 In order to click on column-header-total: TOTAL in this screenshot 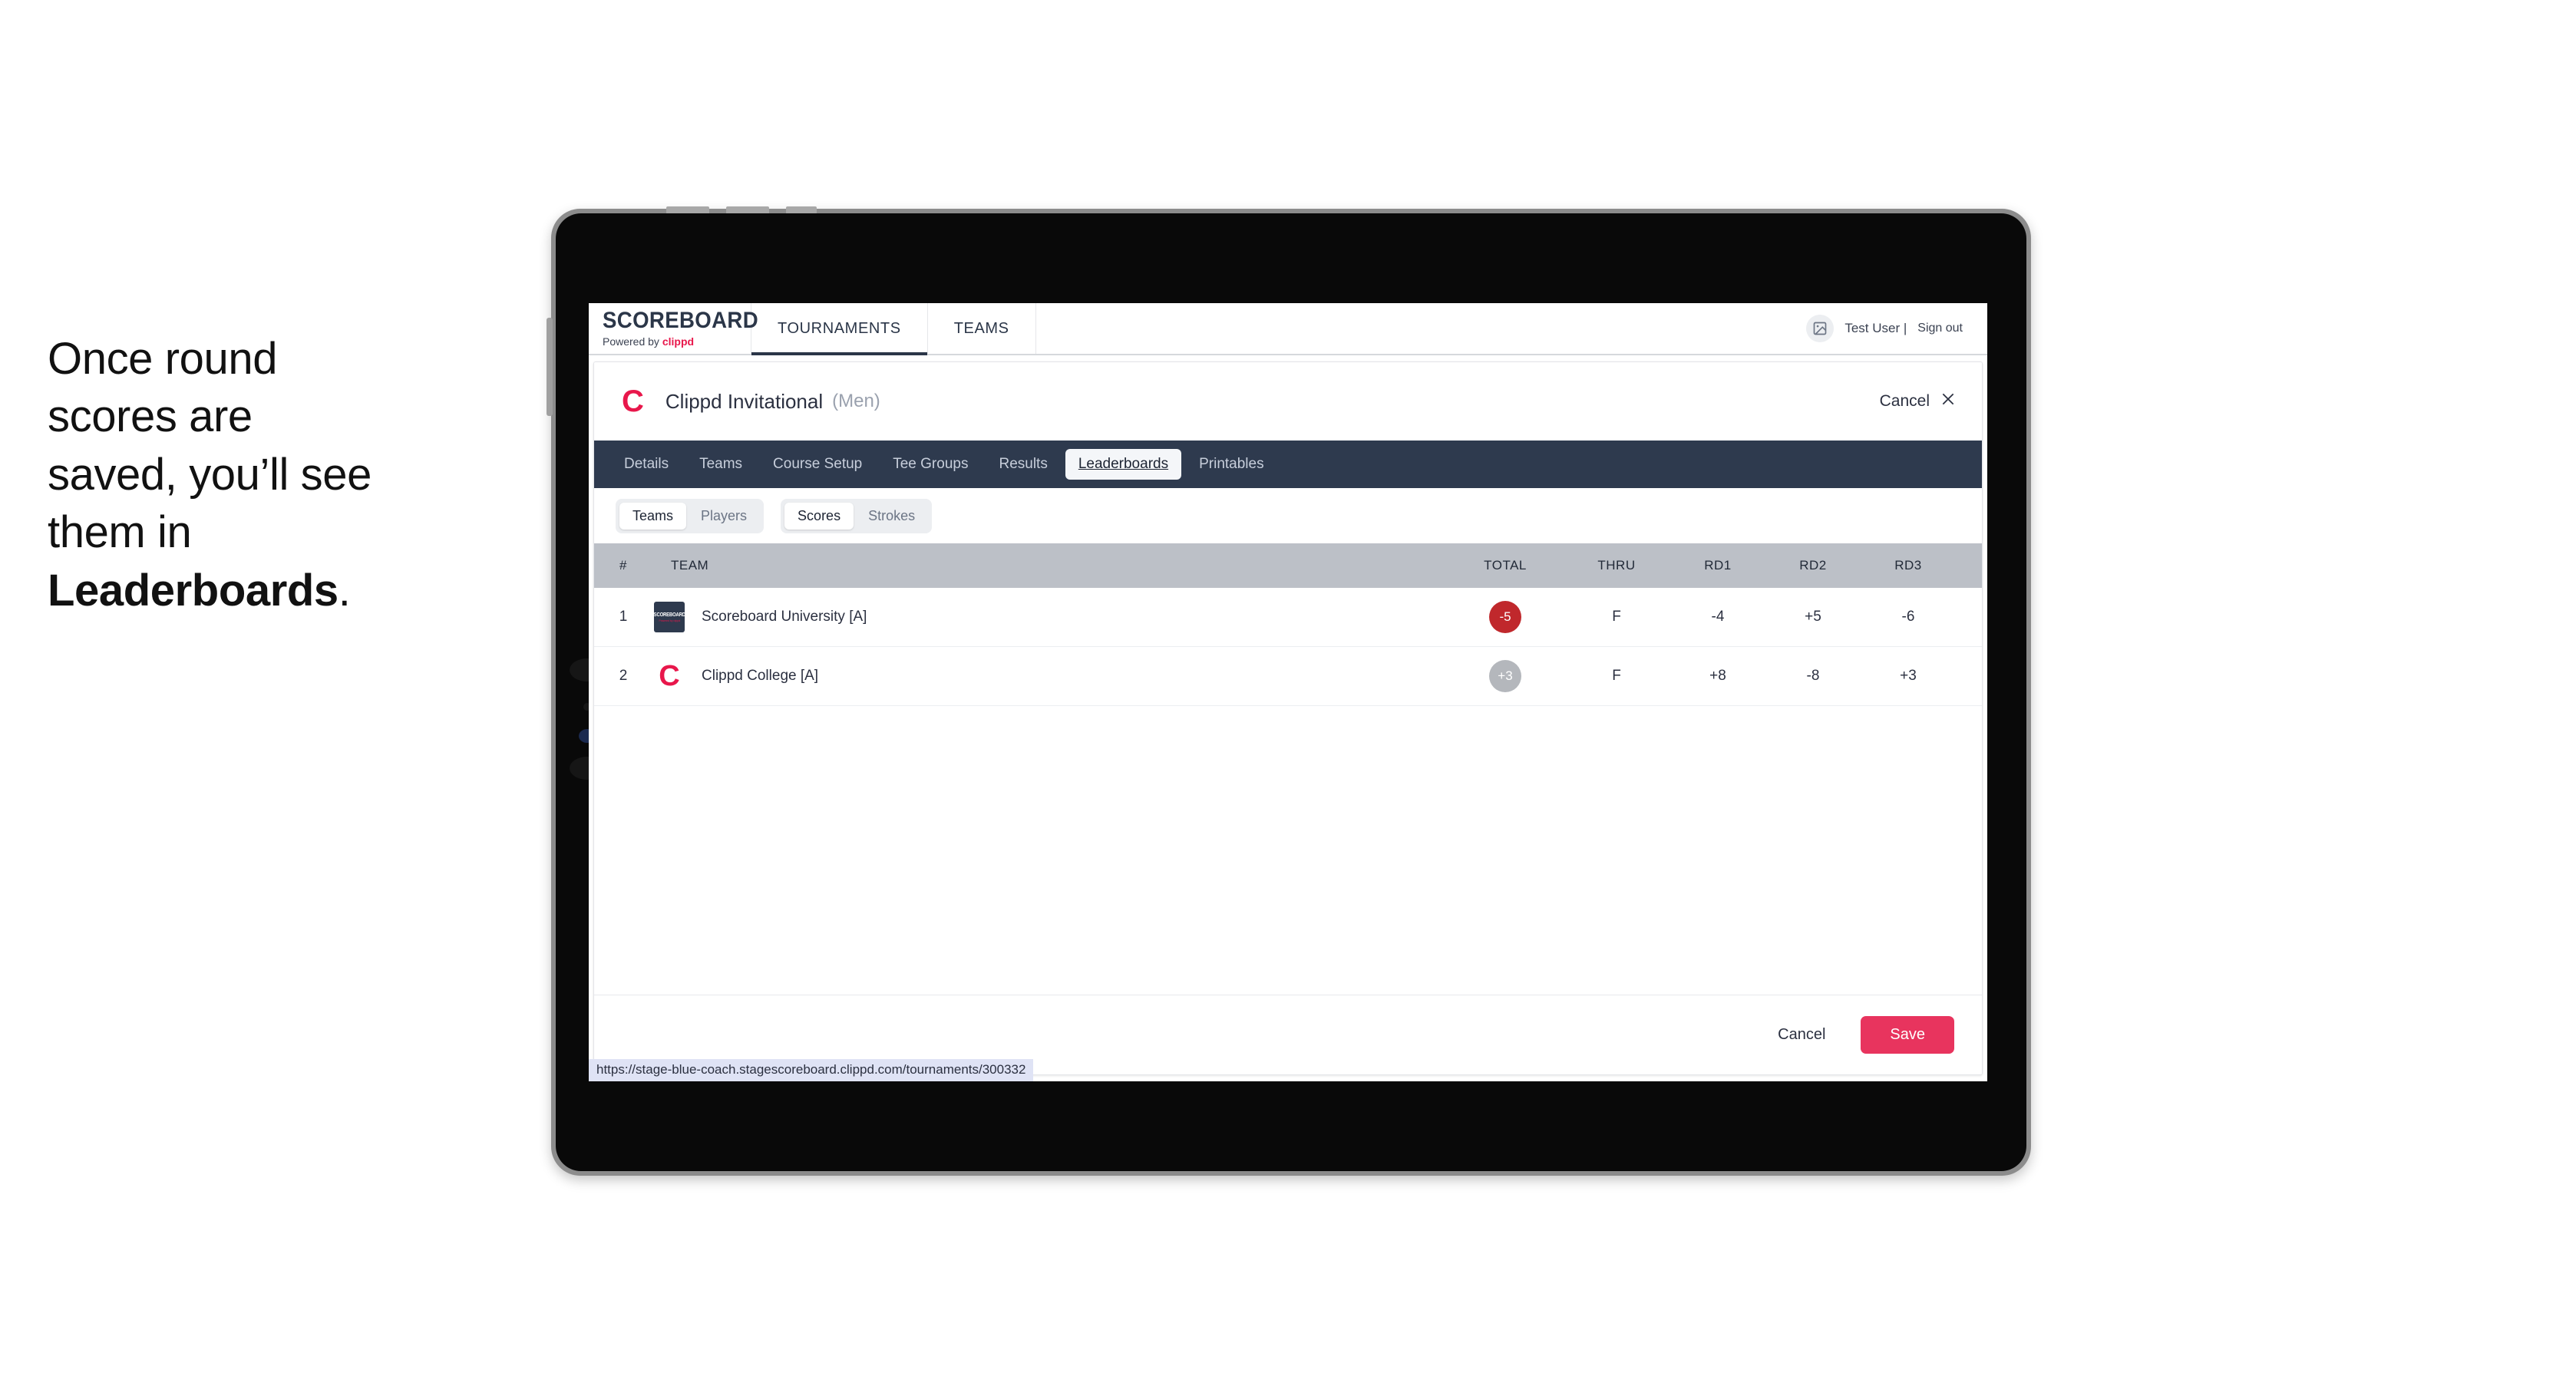, I will do `click(1505, 565)`.